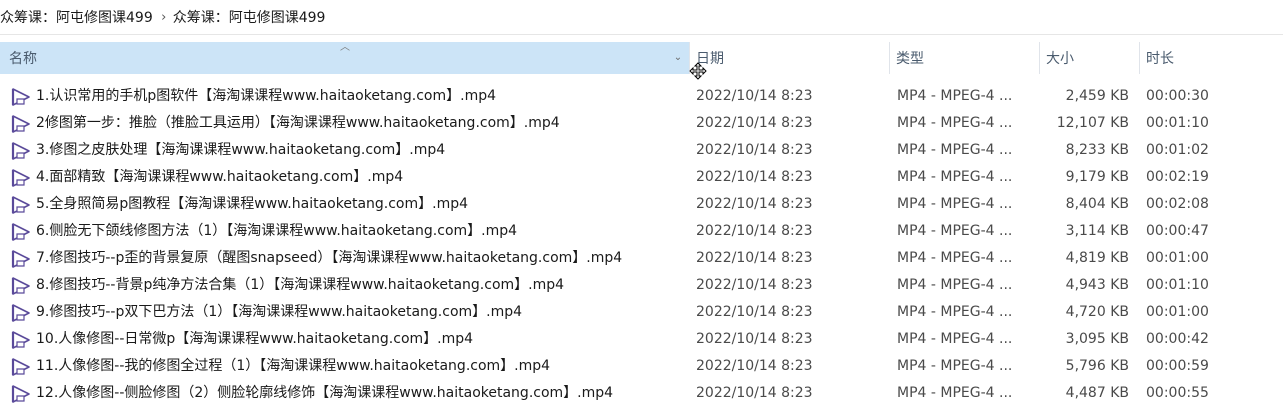 This screenshot has height=408, width=1283. Describe the element at coordinates (1097, 258) in the screenshot. I see `file-size: 4,819 KB` at that location.